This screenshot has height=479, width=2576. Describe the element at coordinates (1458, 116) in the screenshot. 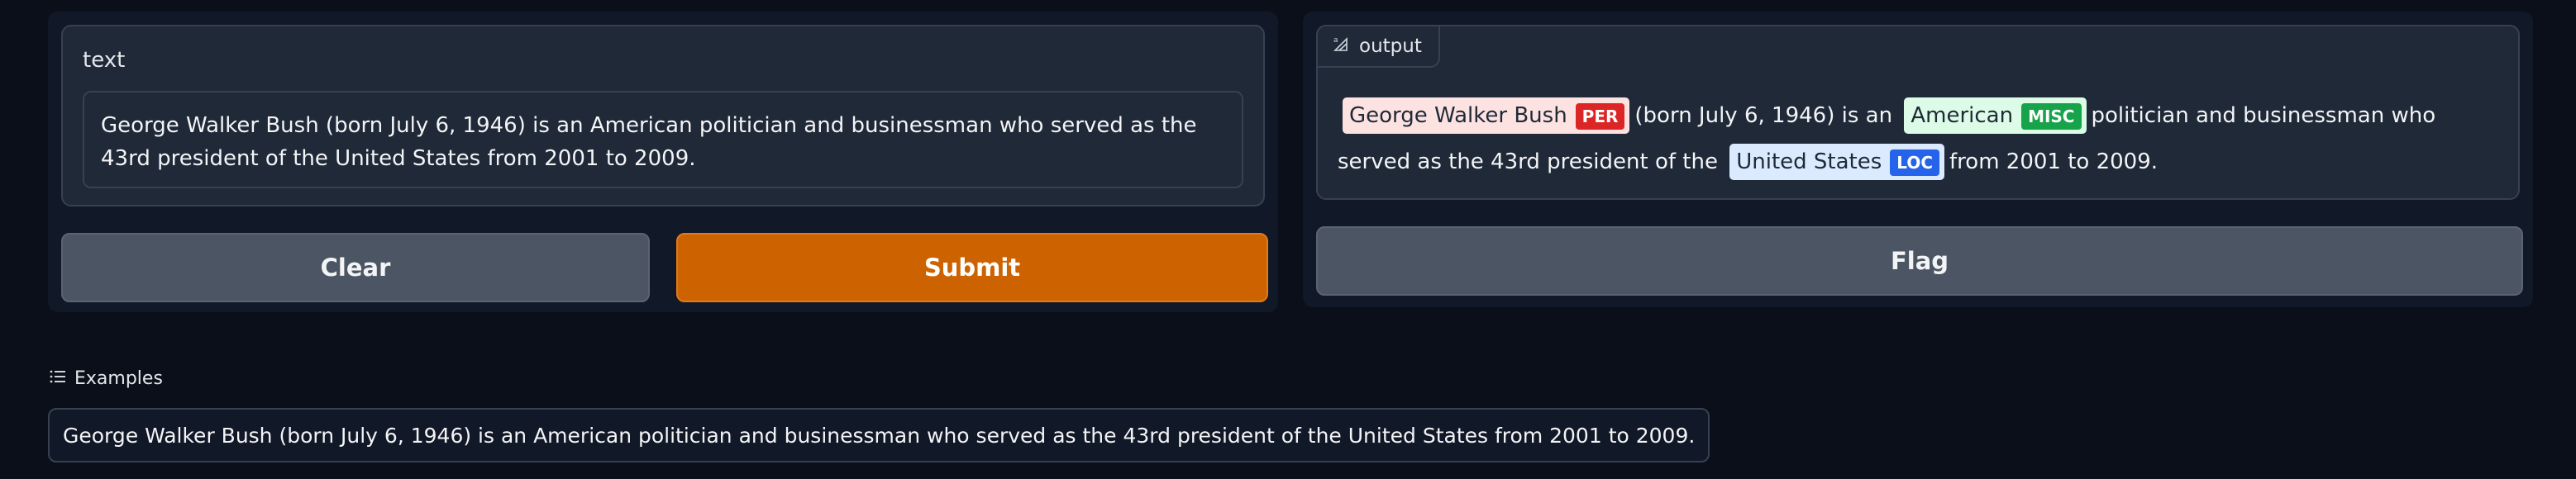

I see `entity-text: George Walker Bush` at that location.